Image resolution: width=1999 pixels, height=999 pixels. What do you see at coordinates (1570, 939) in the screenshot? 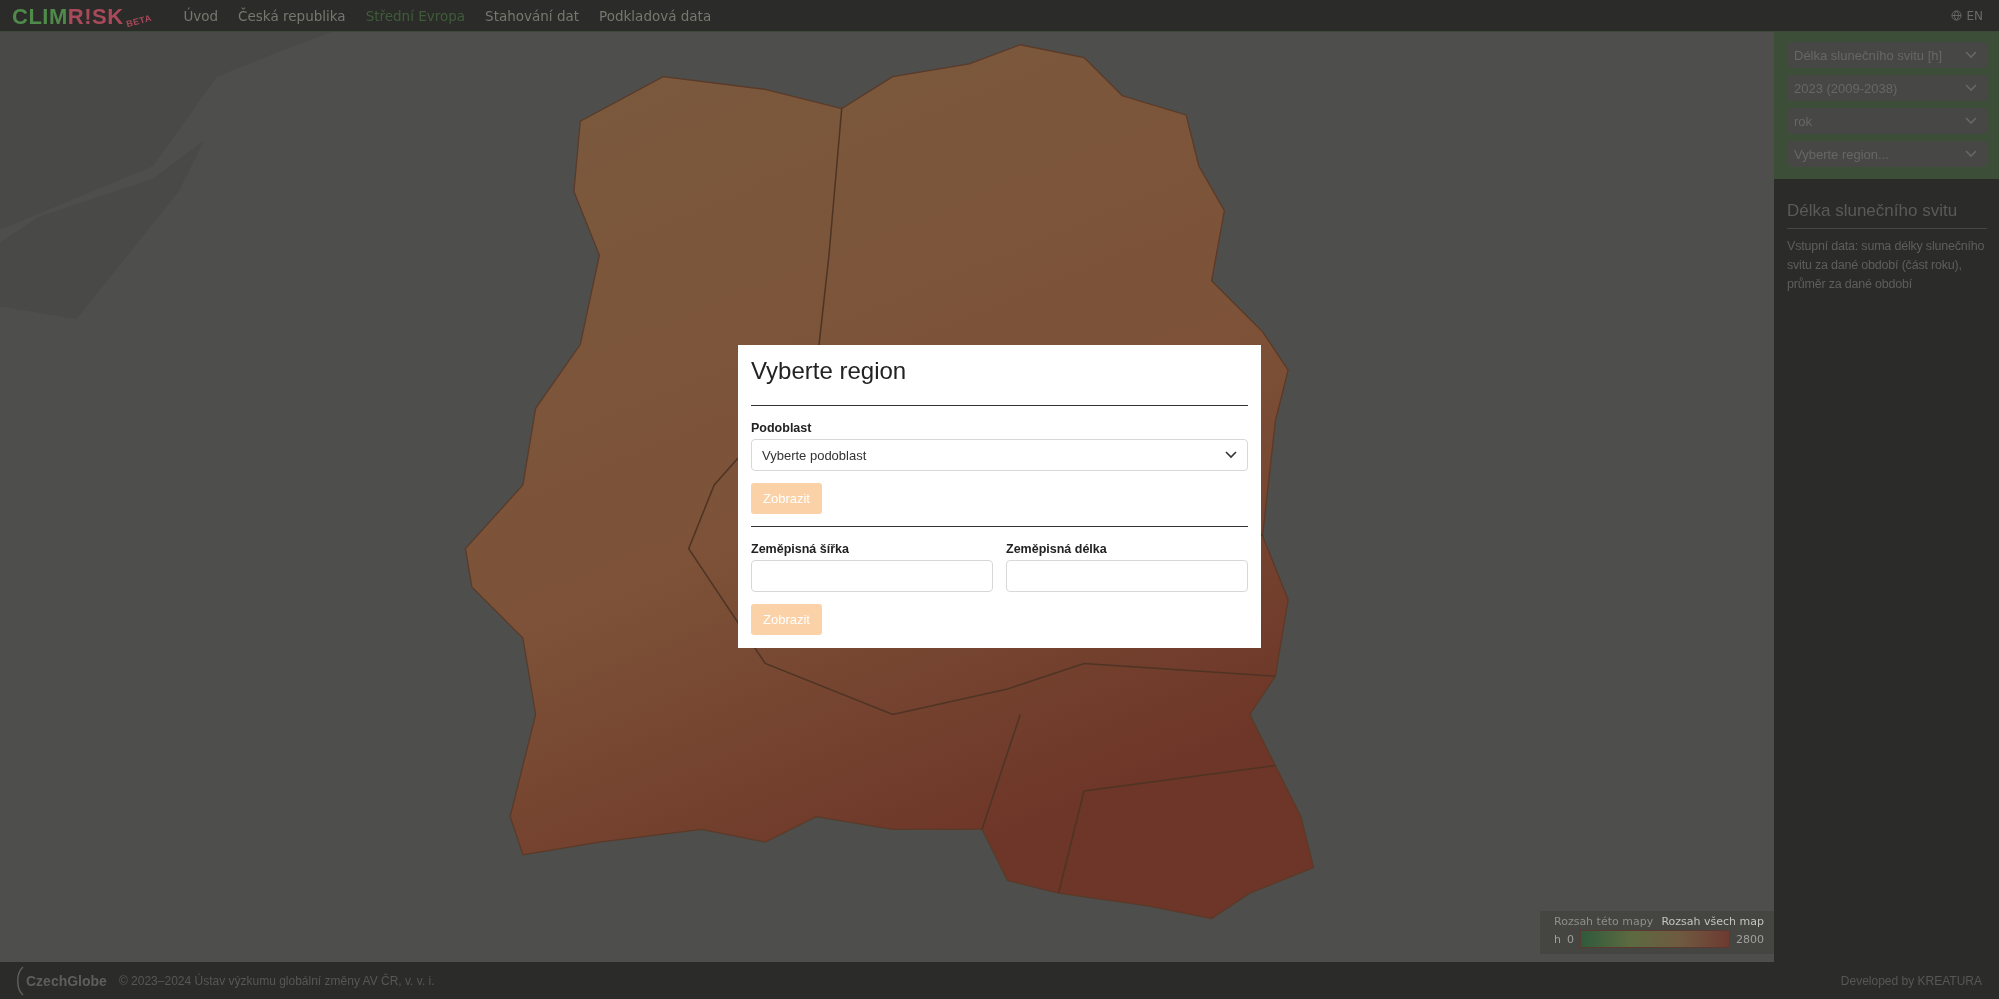
I see `legend-min: 0` at bounding box center [1570, 939].